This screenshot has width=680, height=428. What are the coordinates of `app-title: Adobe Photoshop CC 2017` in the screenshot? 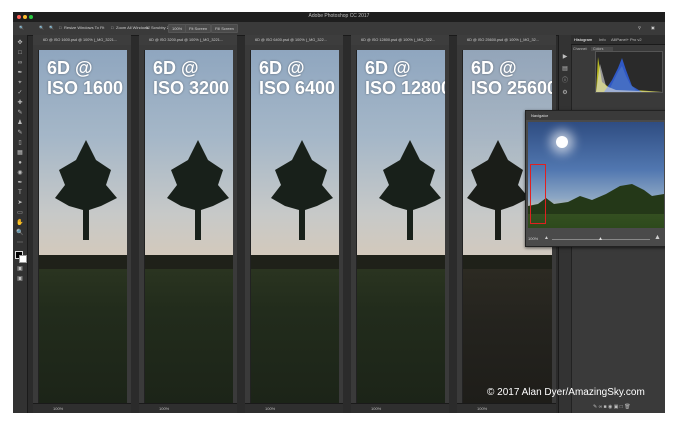 It's located at (339, 16).